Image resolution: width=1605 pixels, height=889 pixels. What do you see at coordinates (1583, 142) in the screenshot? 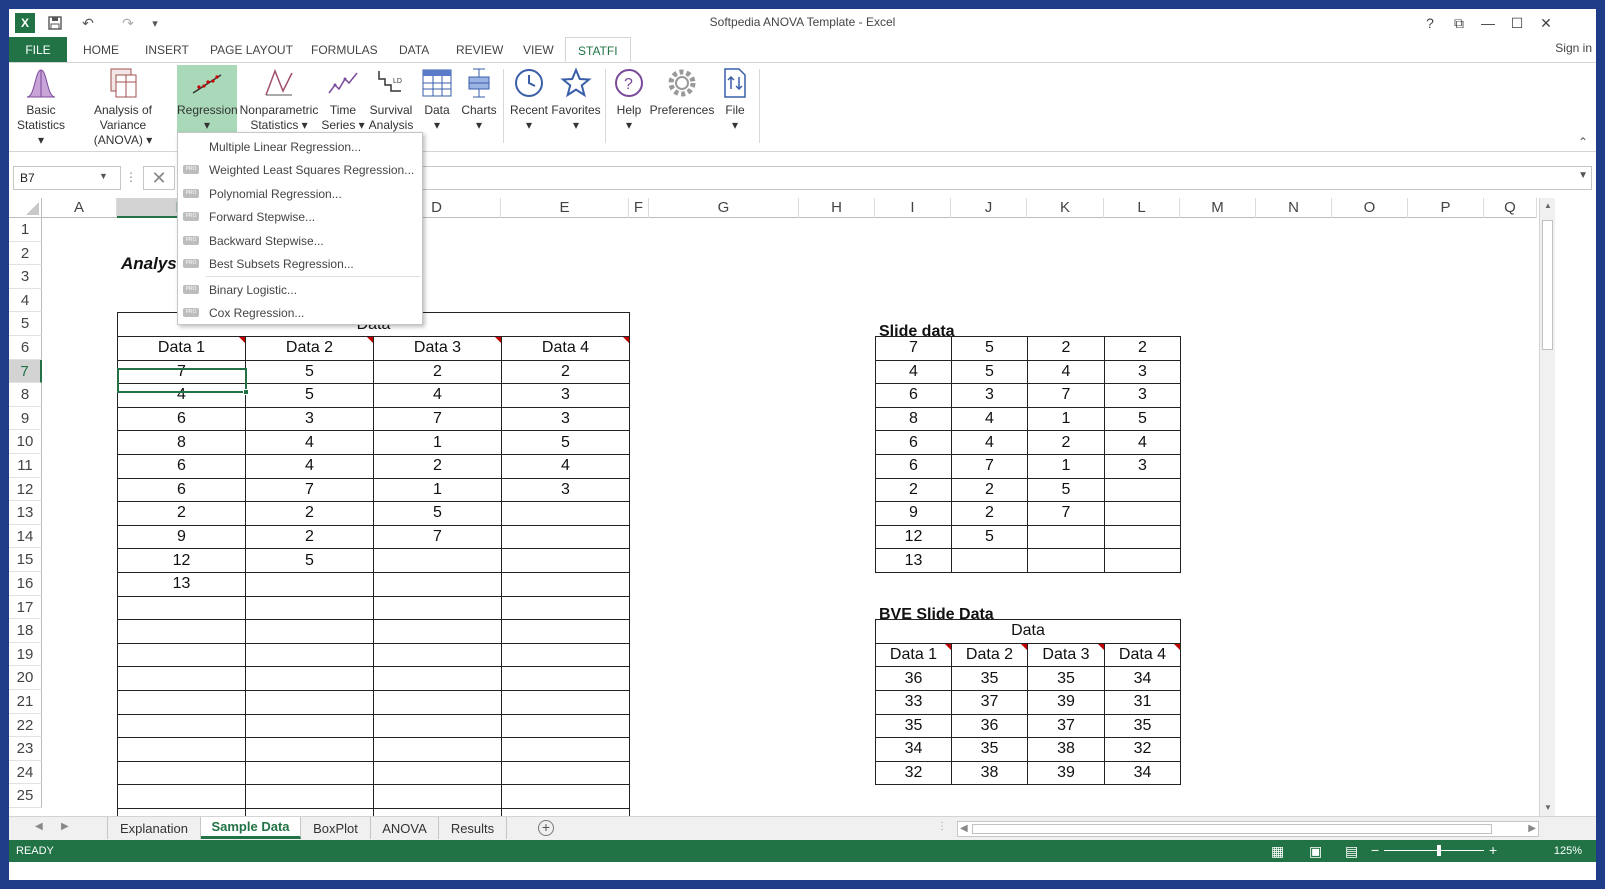
I see `collapse-ribbon-icon: ⌃` at bounding box center [1583, 142].